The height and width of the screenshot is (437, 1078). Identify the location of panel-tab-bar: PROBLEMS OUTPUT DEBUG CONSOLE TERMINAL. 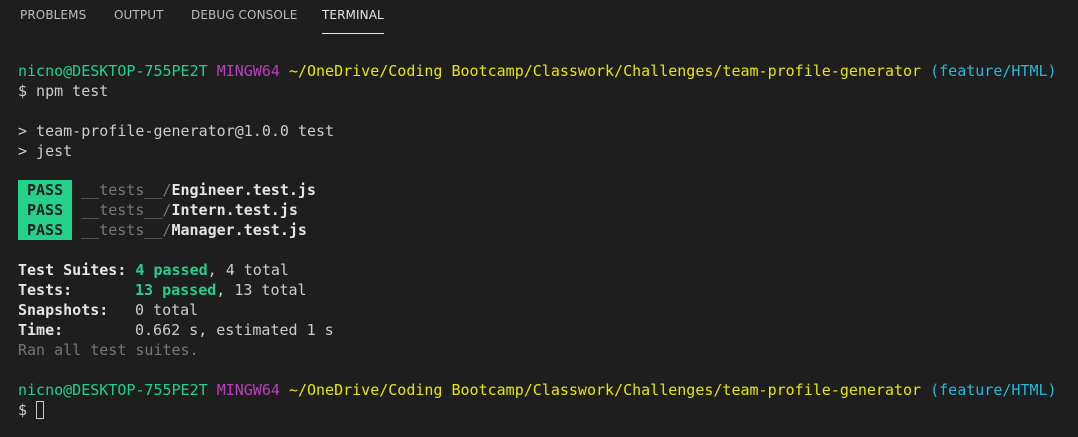
(539, 18).